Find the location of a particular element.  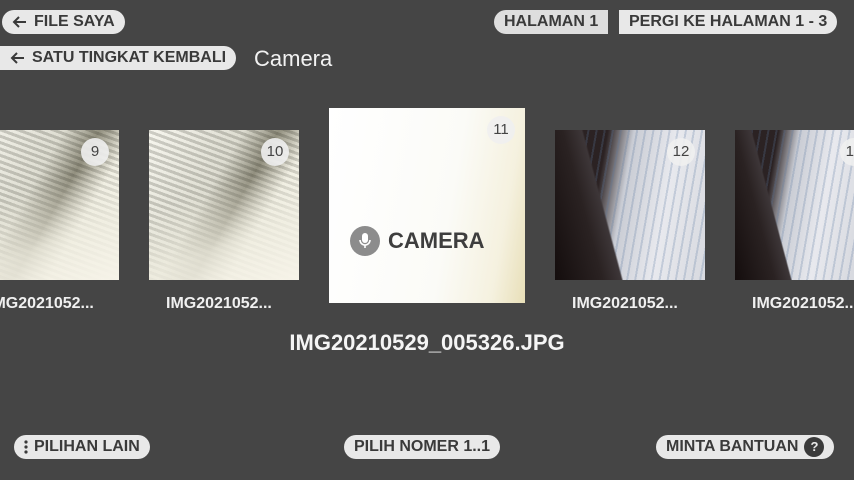

gallery-thumb-9: 9 is located at coordinates (59, 205).